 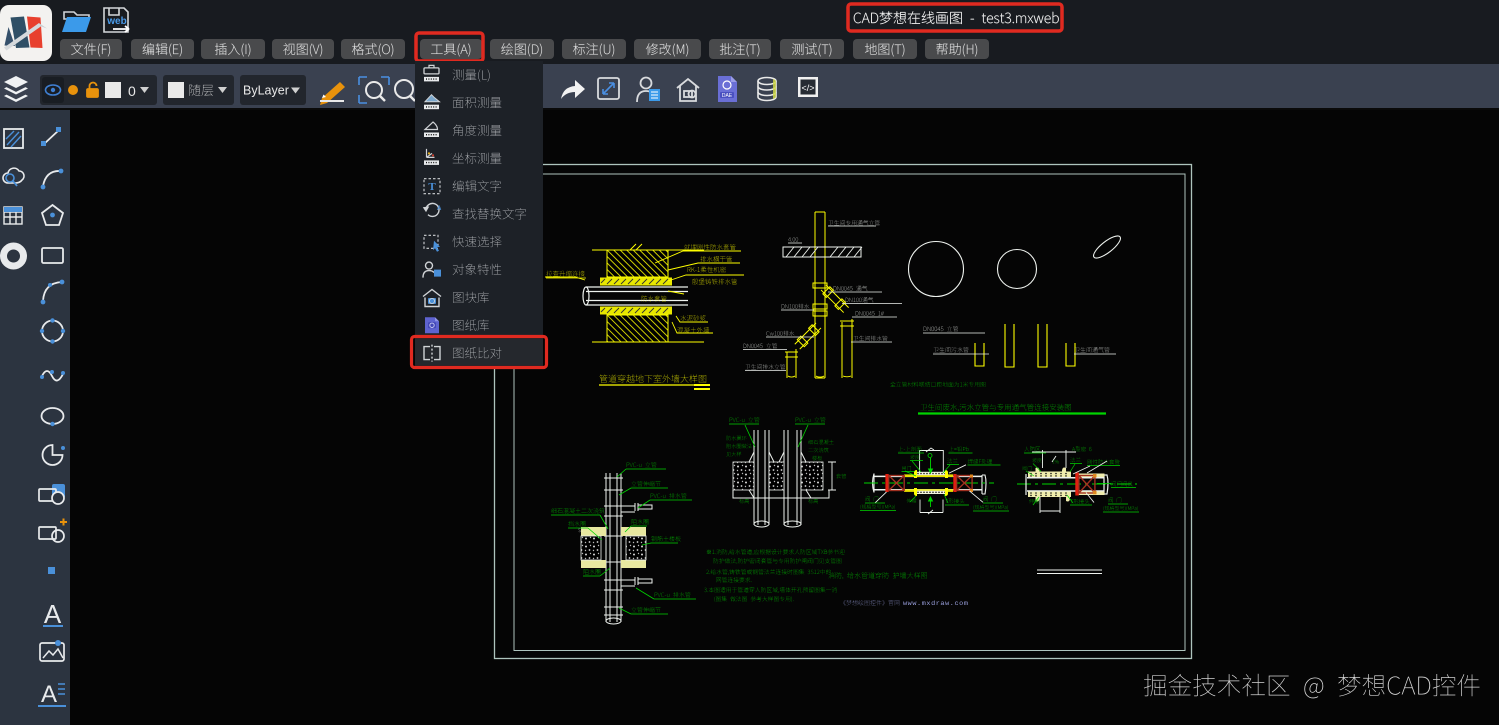 What do you see at coordinates (266, 91) in the screenshot?
I see `svg-text: ByLayer` at bounding box center [266, 91].